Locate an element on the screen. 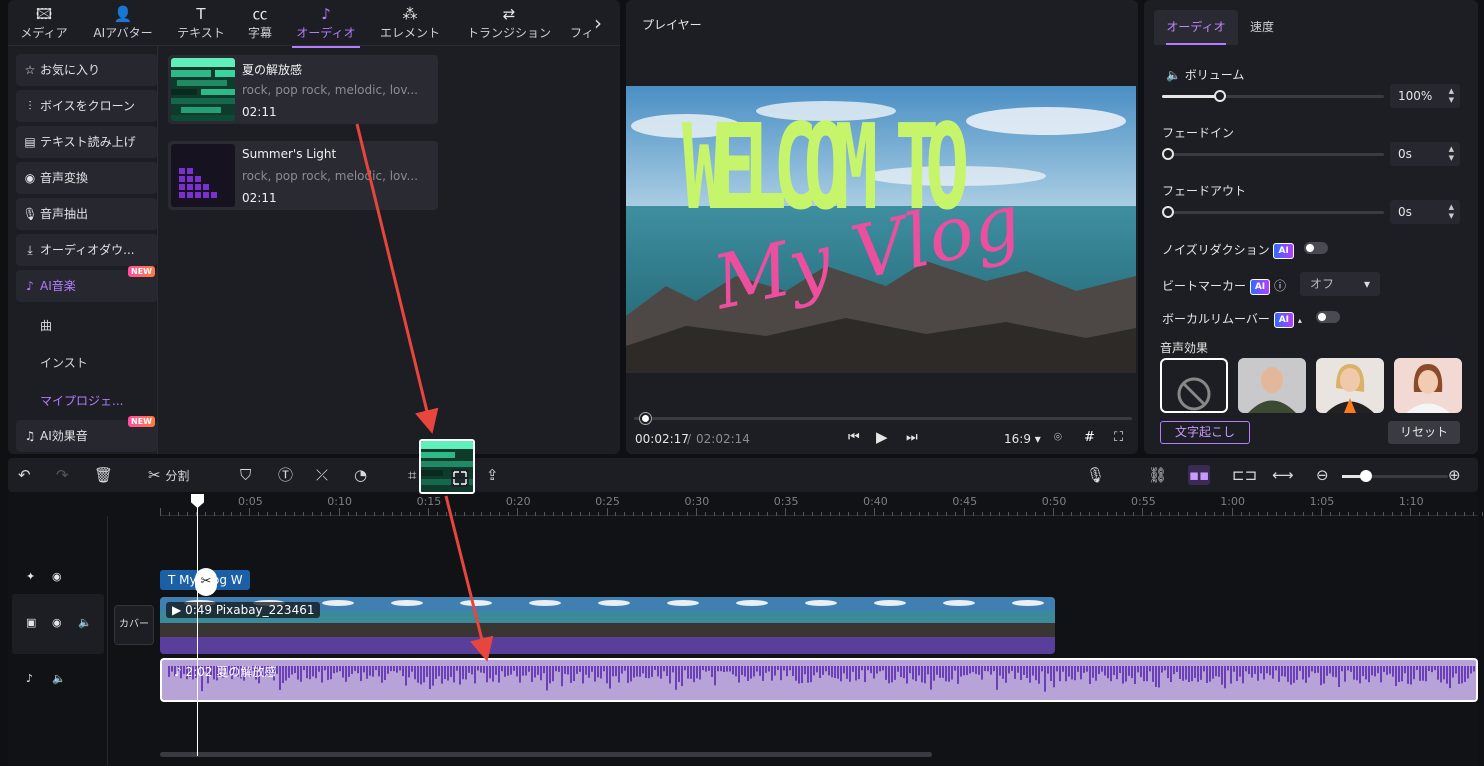  cut-tool-icon: ⤫ is located at coordinates (322, 475).